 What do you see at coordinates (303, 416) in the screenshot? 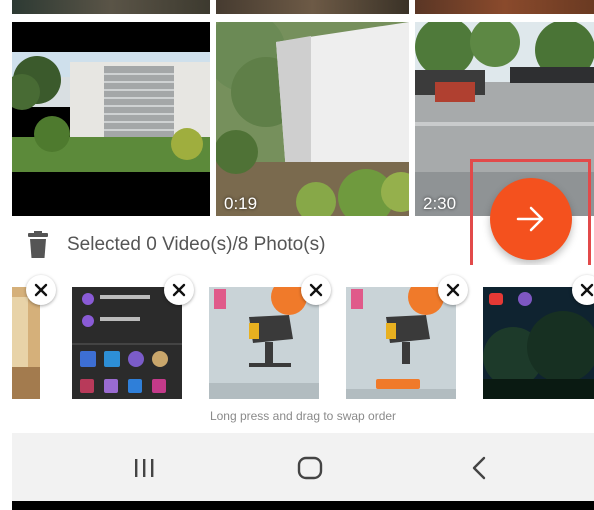
I see `reorder-hint: Long press and drag to swap order` at bounding box center [303, 416].